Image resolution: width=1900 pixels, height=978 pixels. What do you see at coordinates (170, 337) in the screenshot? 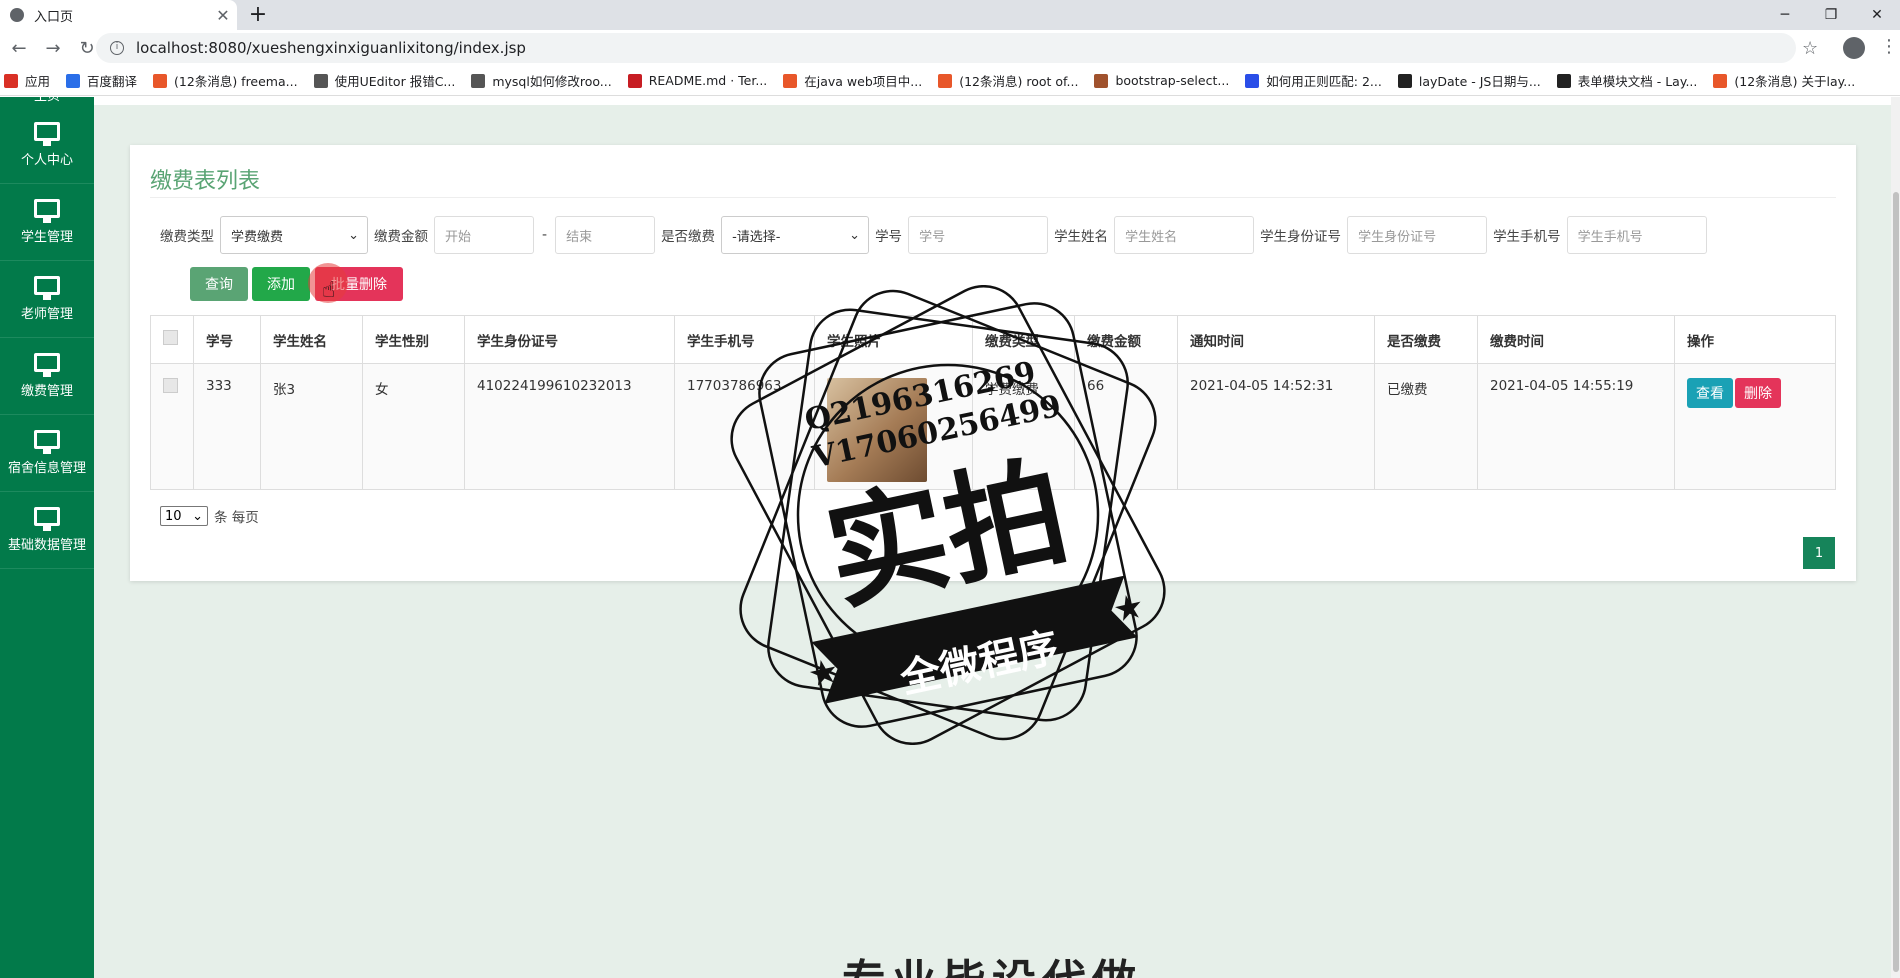
I see `select-all-checkbox` at bounding box center [170, 337].